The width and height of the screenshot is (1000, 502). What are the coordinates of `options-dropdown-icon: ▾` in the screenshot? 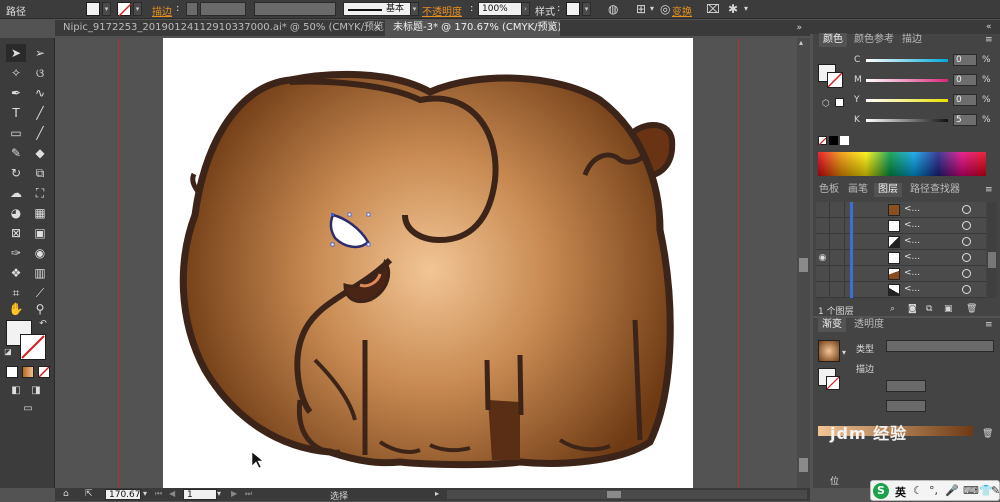 It's located at (746, 9).